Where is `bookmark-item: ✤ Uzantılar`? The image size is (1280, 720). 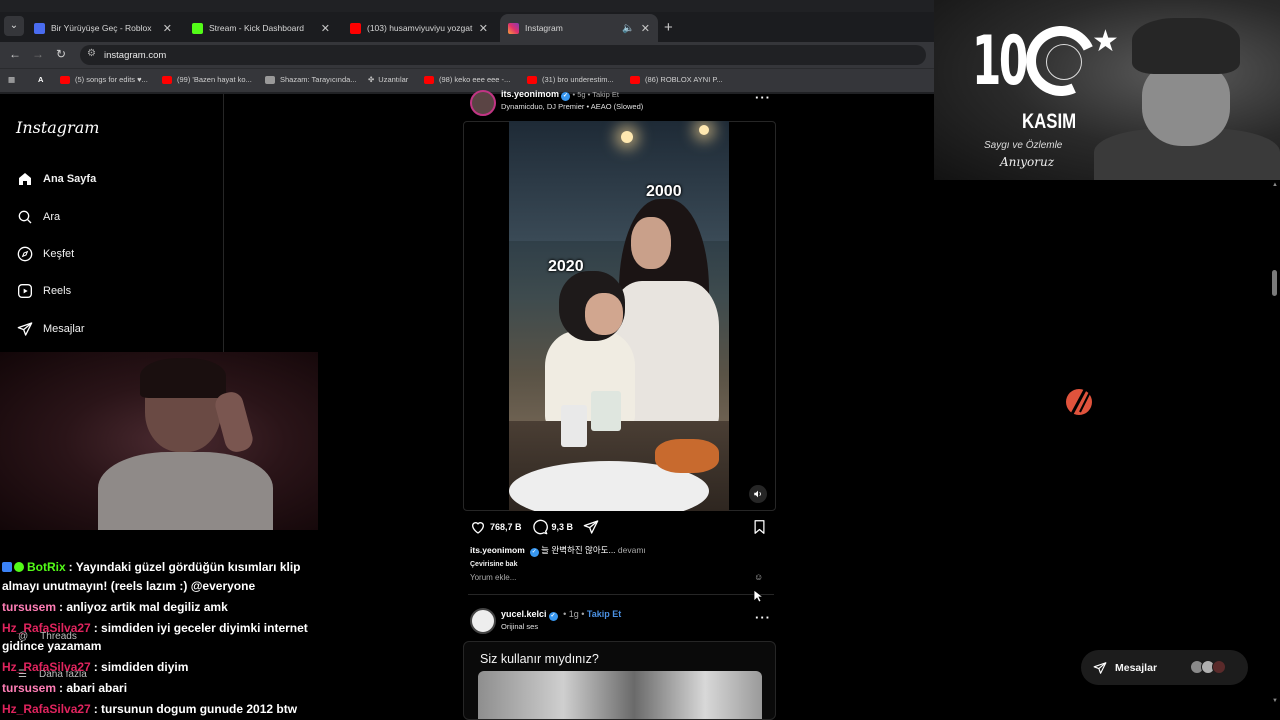 bookmark-item: ✤ Uzantılar is located at coordinates (388, 79).